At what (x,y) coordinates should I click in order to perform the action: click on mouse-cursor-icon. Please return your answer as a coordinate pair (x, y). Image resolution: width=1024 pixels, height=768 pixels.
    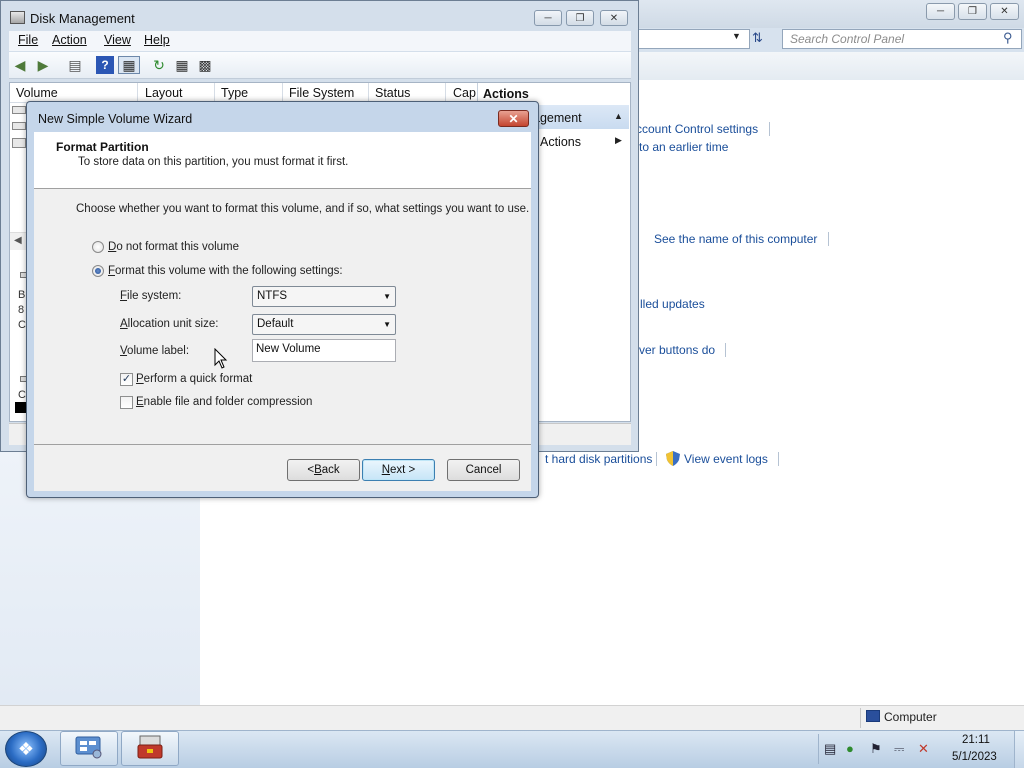
    Looking at the image, I should click on (221, 360).